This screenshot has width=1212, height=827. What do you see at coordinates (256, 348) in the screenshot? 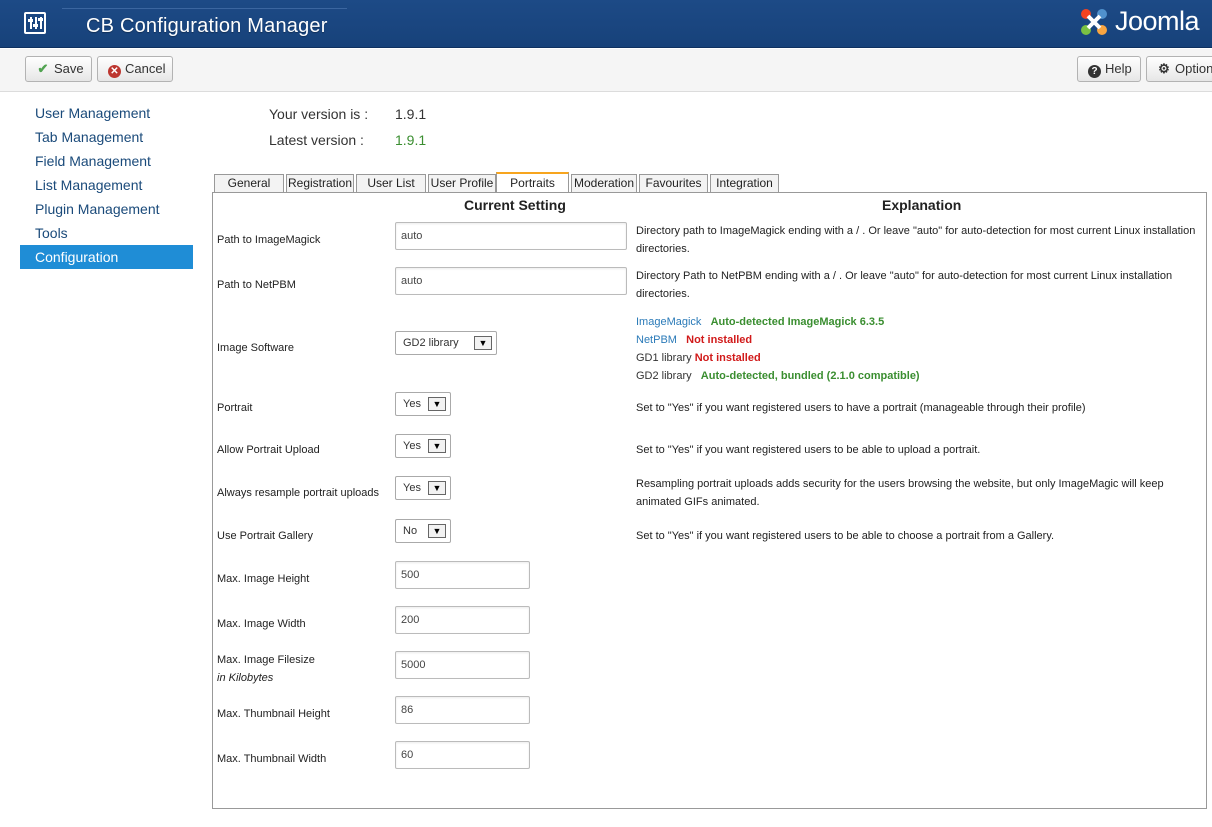
I see `image-software-label: Image Software` at bounding box center [256, 348].